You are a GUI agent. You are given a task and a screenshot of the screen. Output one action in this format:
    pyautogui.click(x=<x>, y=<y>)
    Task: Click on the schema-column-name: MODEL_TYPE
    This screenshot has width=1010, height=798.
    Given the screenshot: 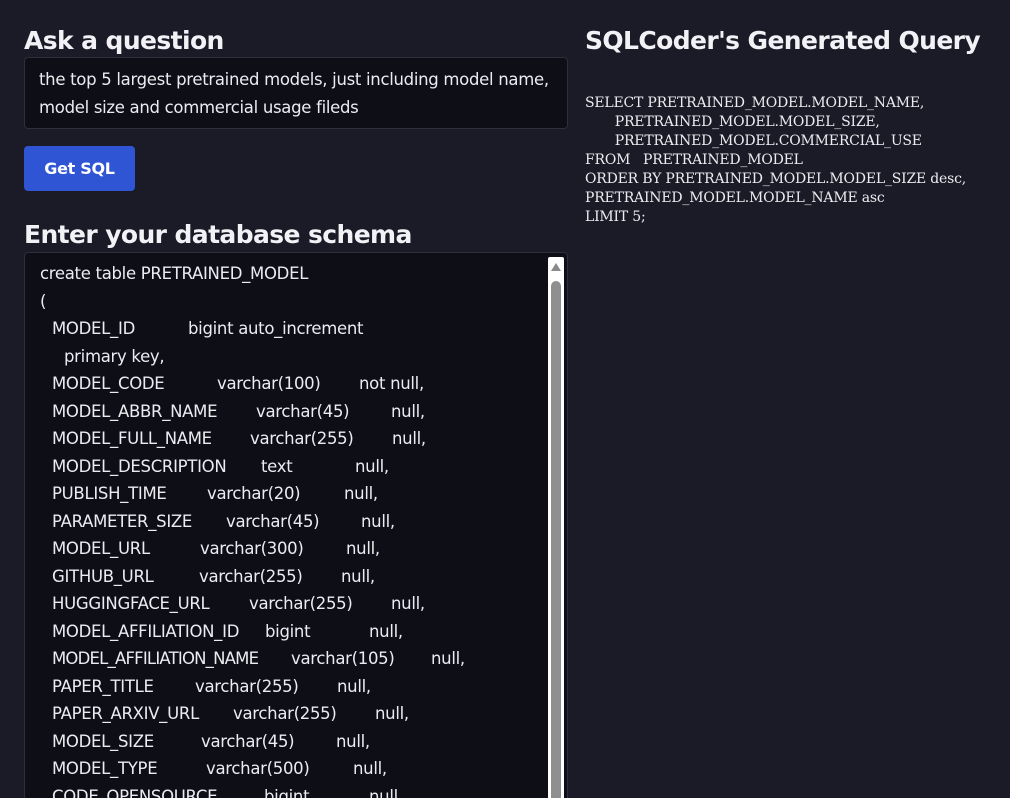 What is the action you would take?
    pyautogui.click(x=105, y=768)
    